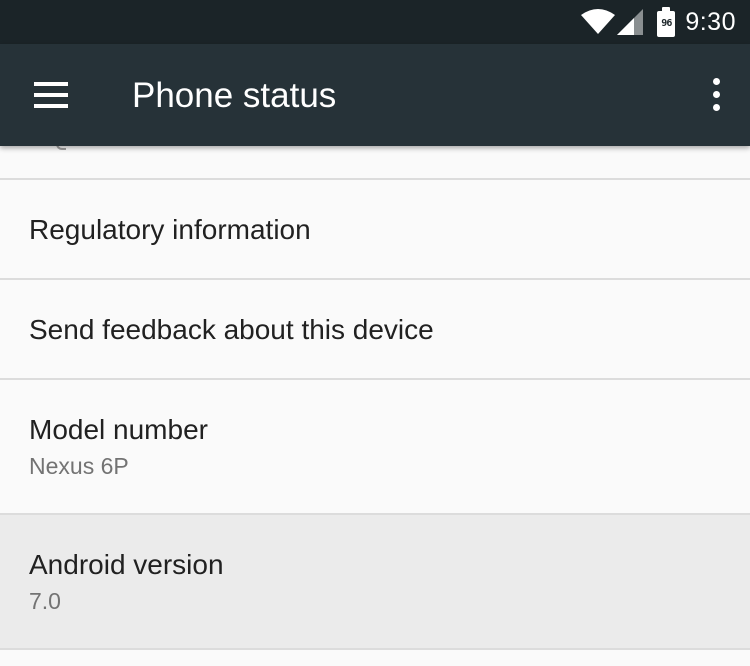 This screenshot has width=750, height=666. I want to click on status-icons: 96 9:30, so click(658, 22).